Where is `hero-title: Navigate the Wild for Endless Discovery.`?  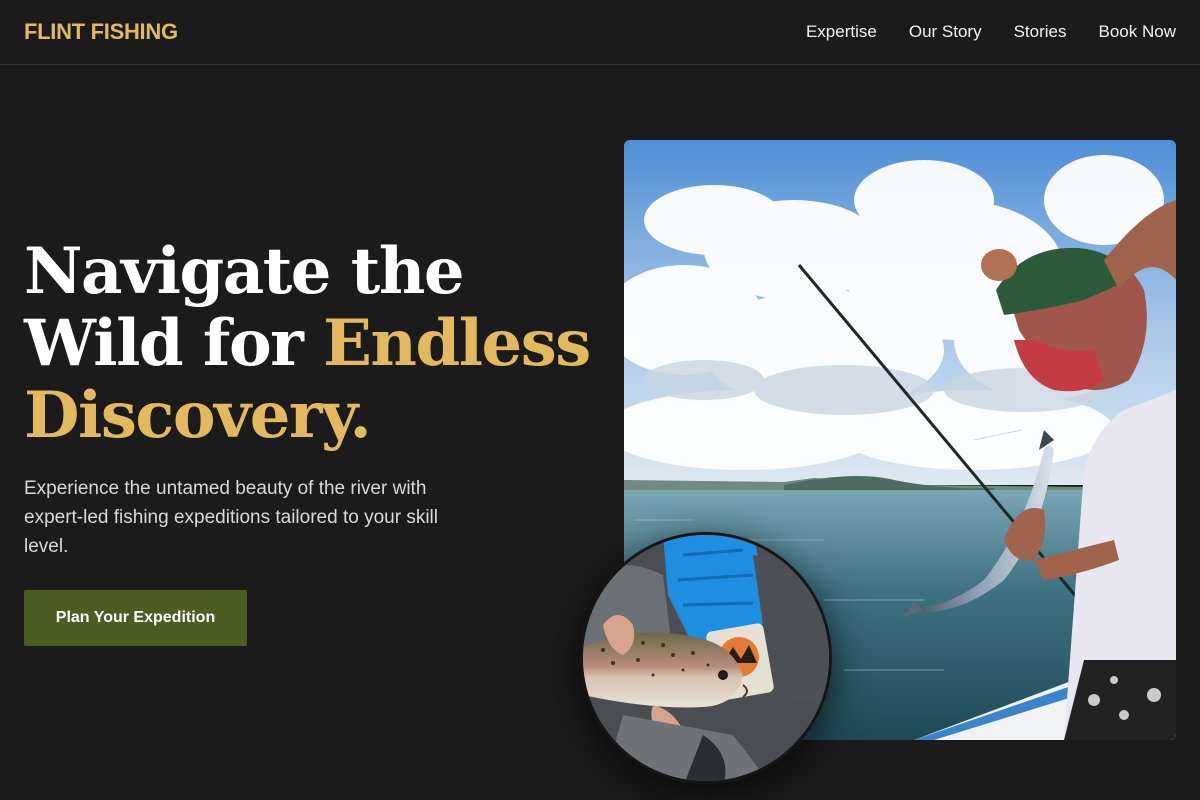
hero-title: Navigate the Wild for Endless Discovery. is located at coordinates (319, 344).